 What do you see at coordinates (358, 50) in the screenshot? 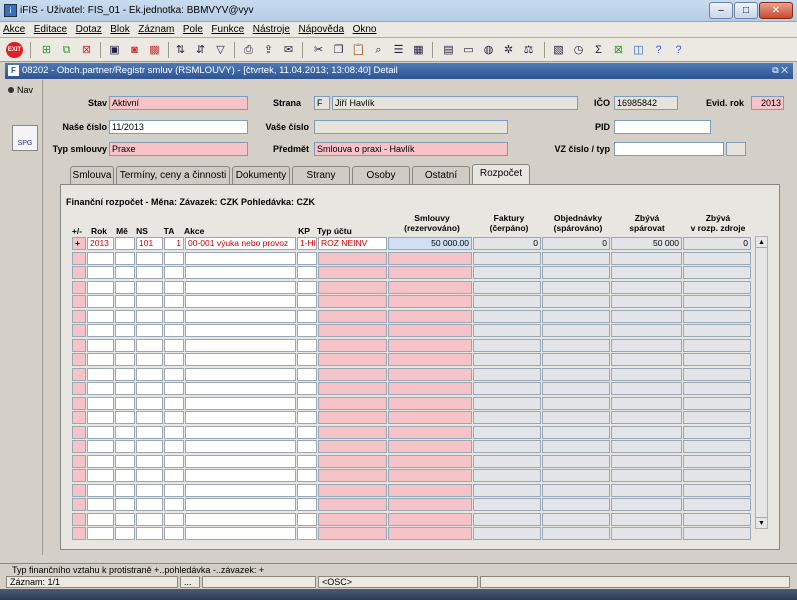
I see `paste-icon: 📋` at bounding box center [358, 50].